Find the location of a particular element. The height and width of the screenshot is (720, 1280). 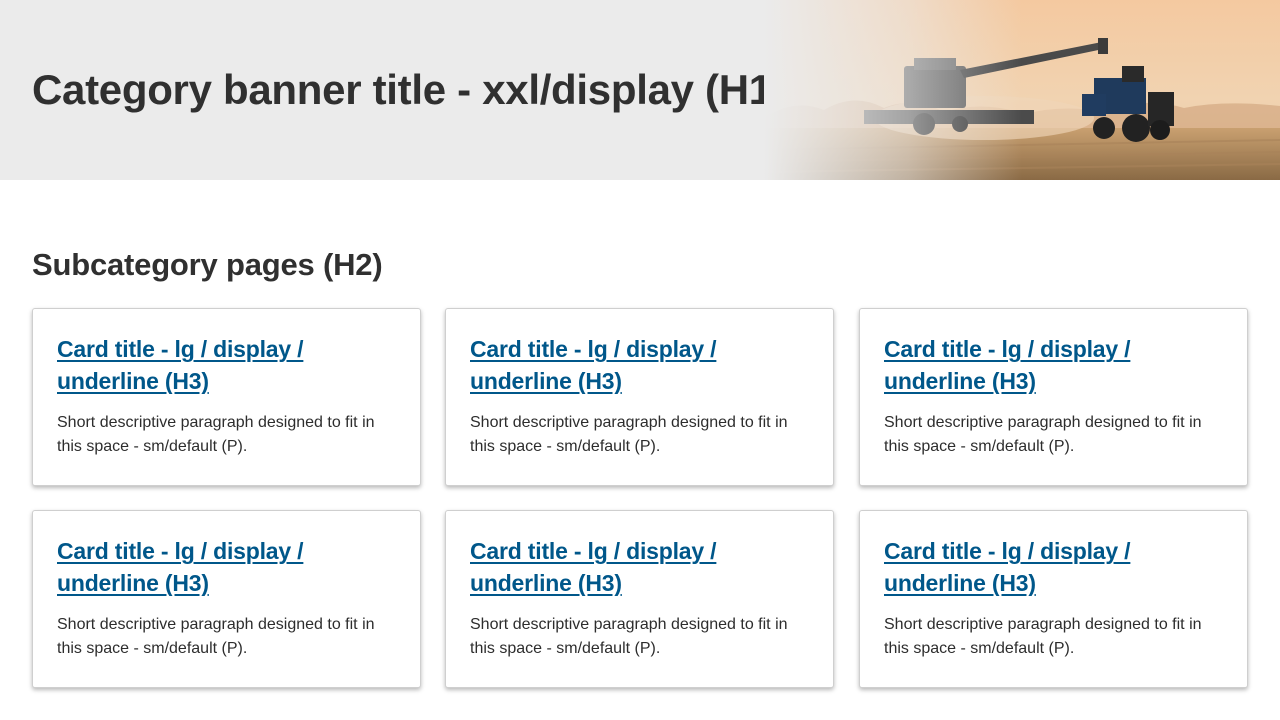

banner-title: Category banner title - xxl/display (H1) is located at coordinates (409, 89).